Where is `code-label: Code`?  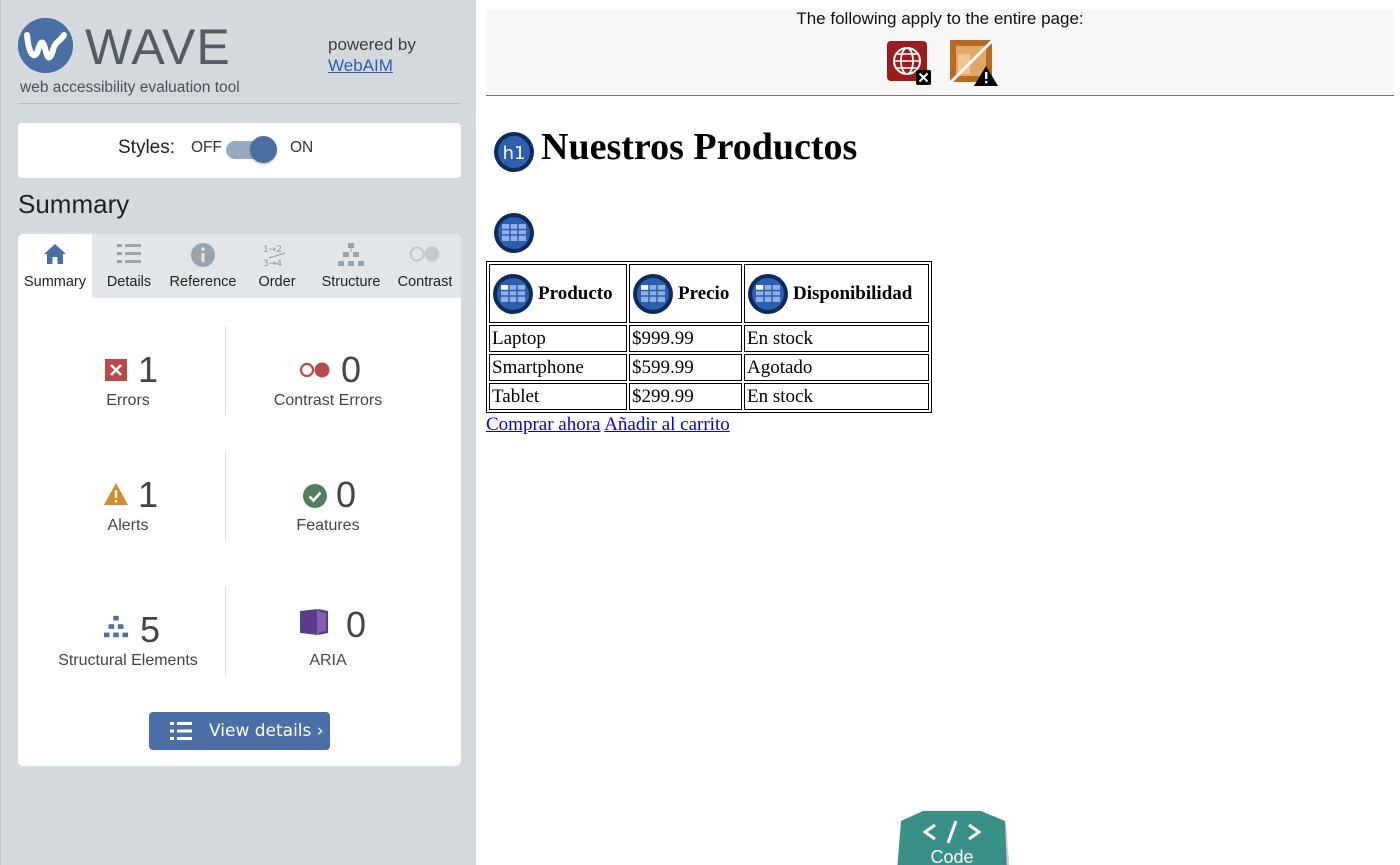
code-label: Code is located at coordinates (952, 856).